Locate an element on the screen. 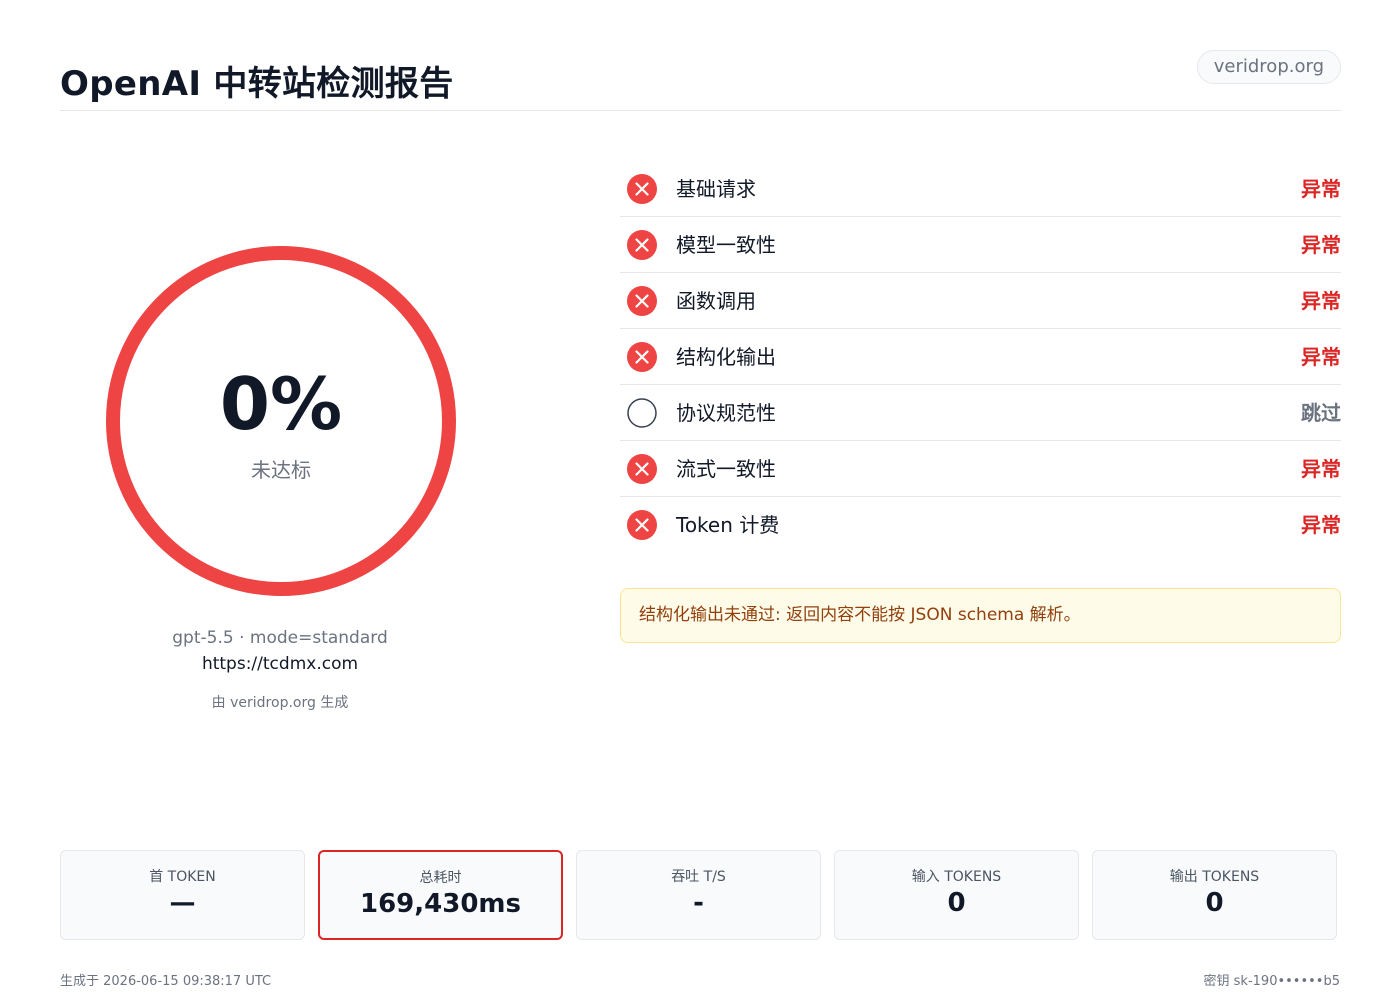 The width and height of the screenshot is (1400, 1000). api-key-masked: 密钥 sk-190••••••b5 is located at coordinates (1271, 981).